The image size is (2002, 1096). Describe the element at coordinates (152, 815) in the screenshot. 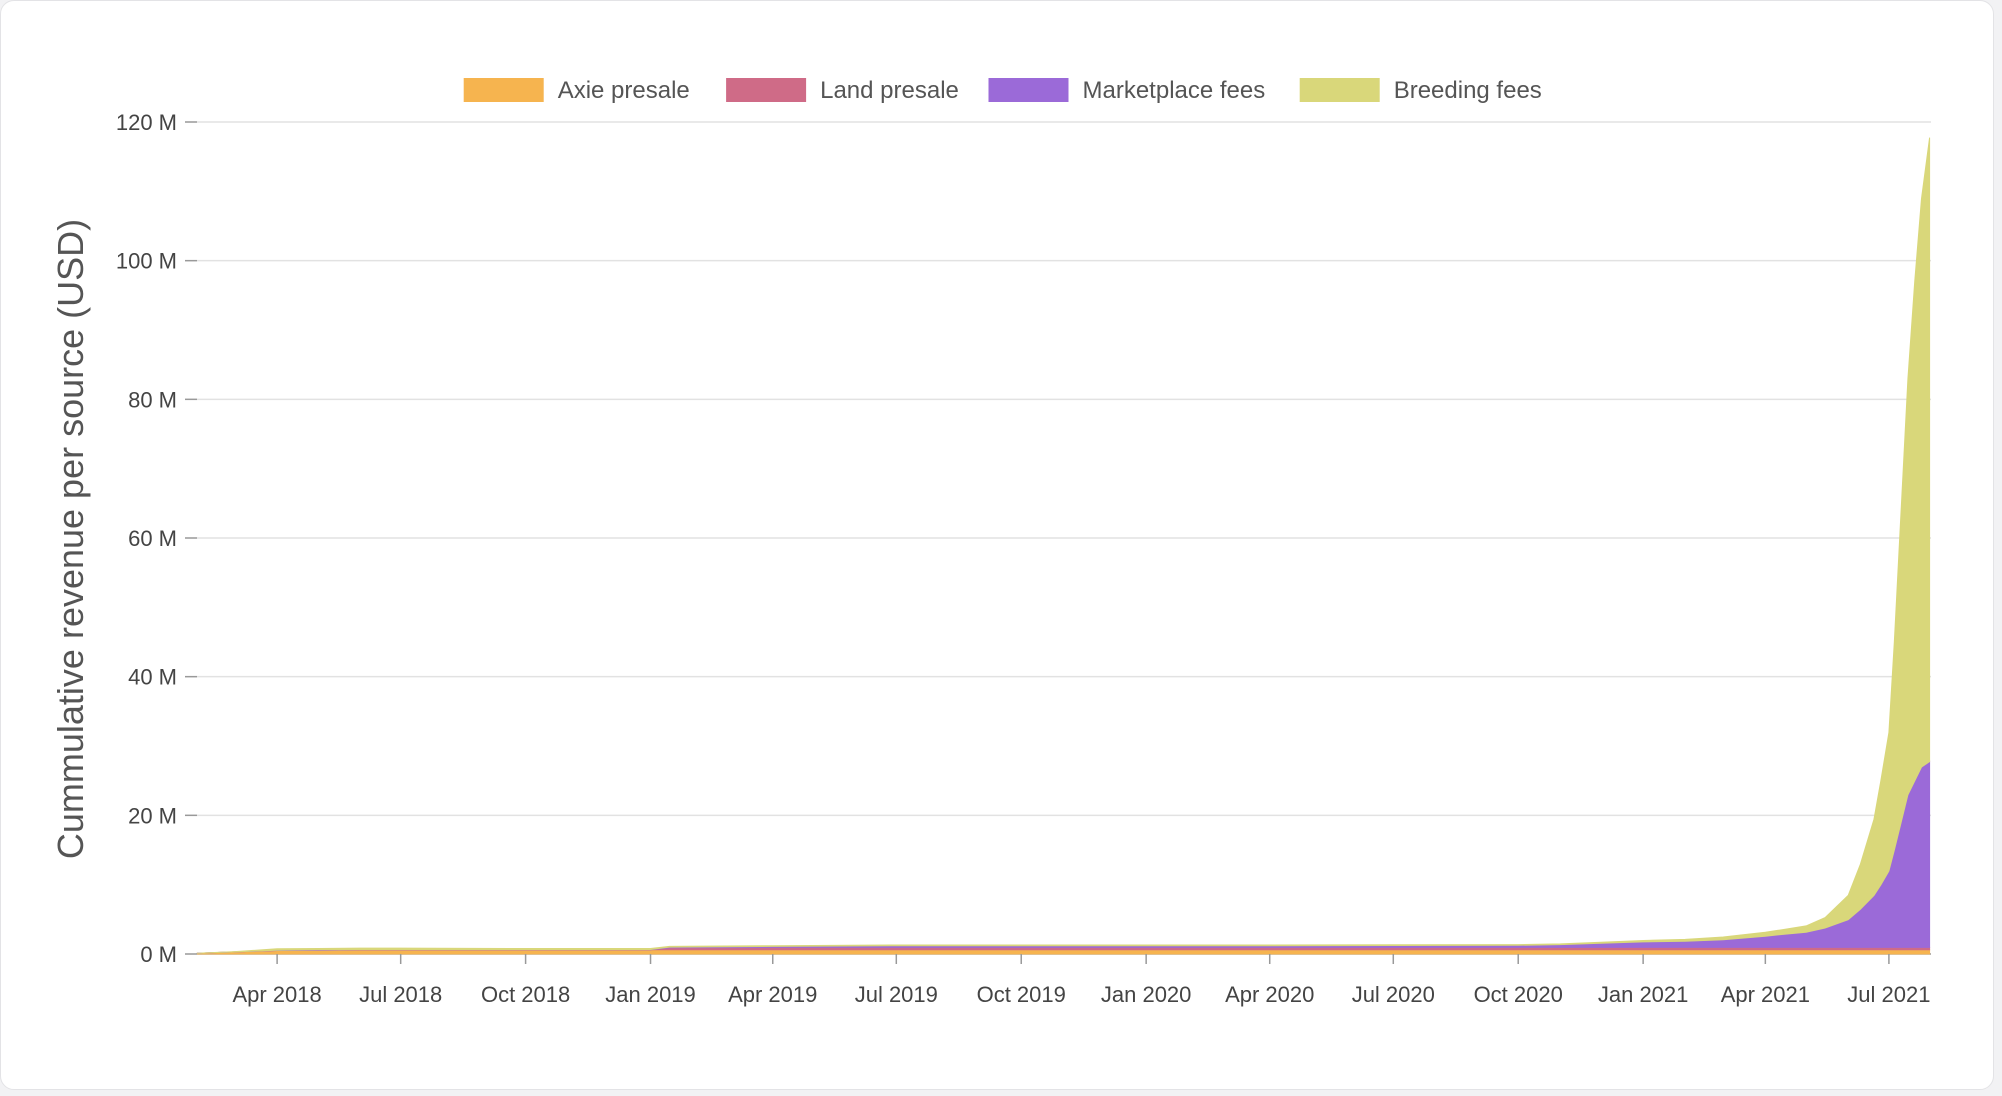

I see `y-tick-label: 20 M` at that location.